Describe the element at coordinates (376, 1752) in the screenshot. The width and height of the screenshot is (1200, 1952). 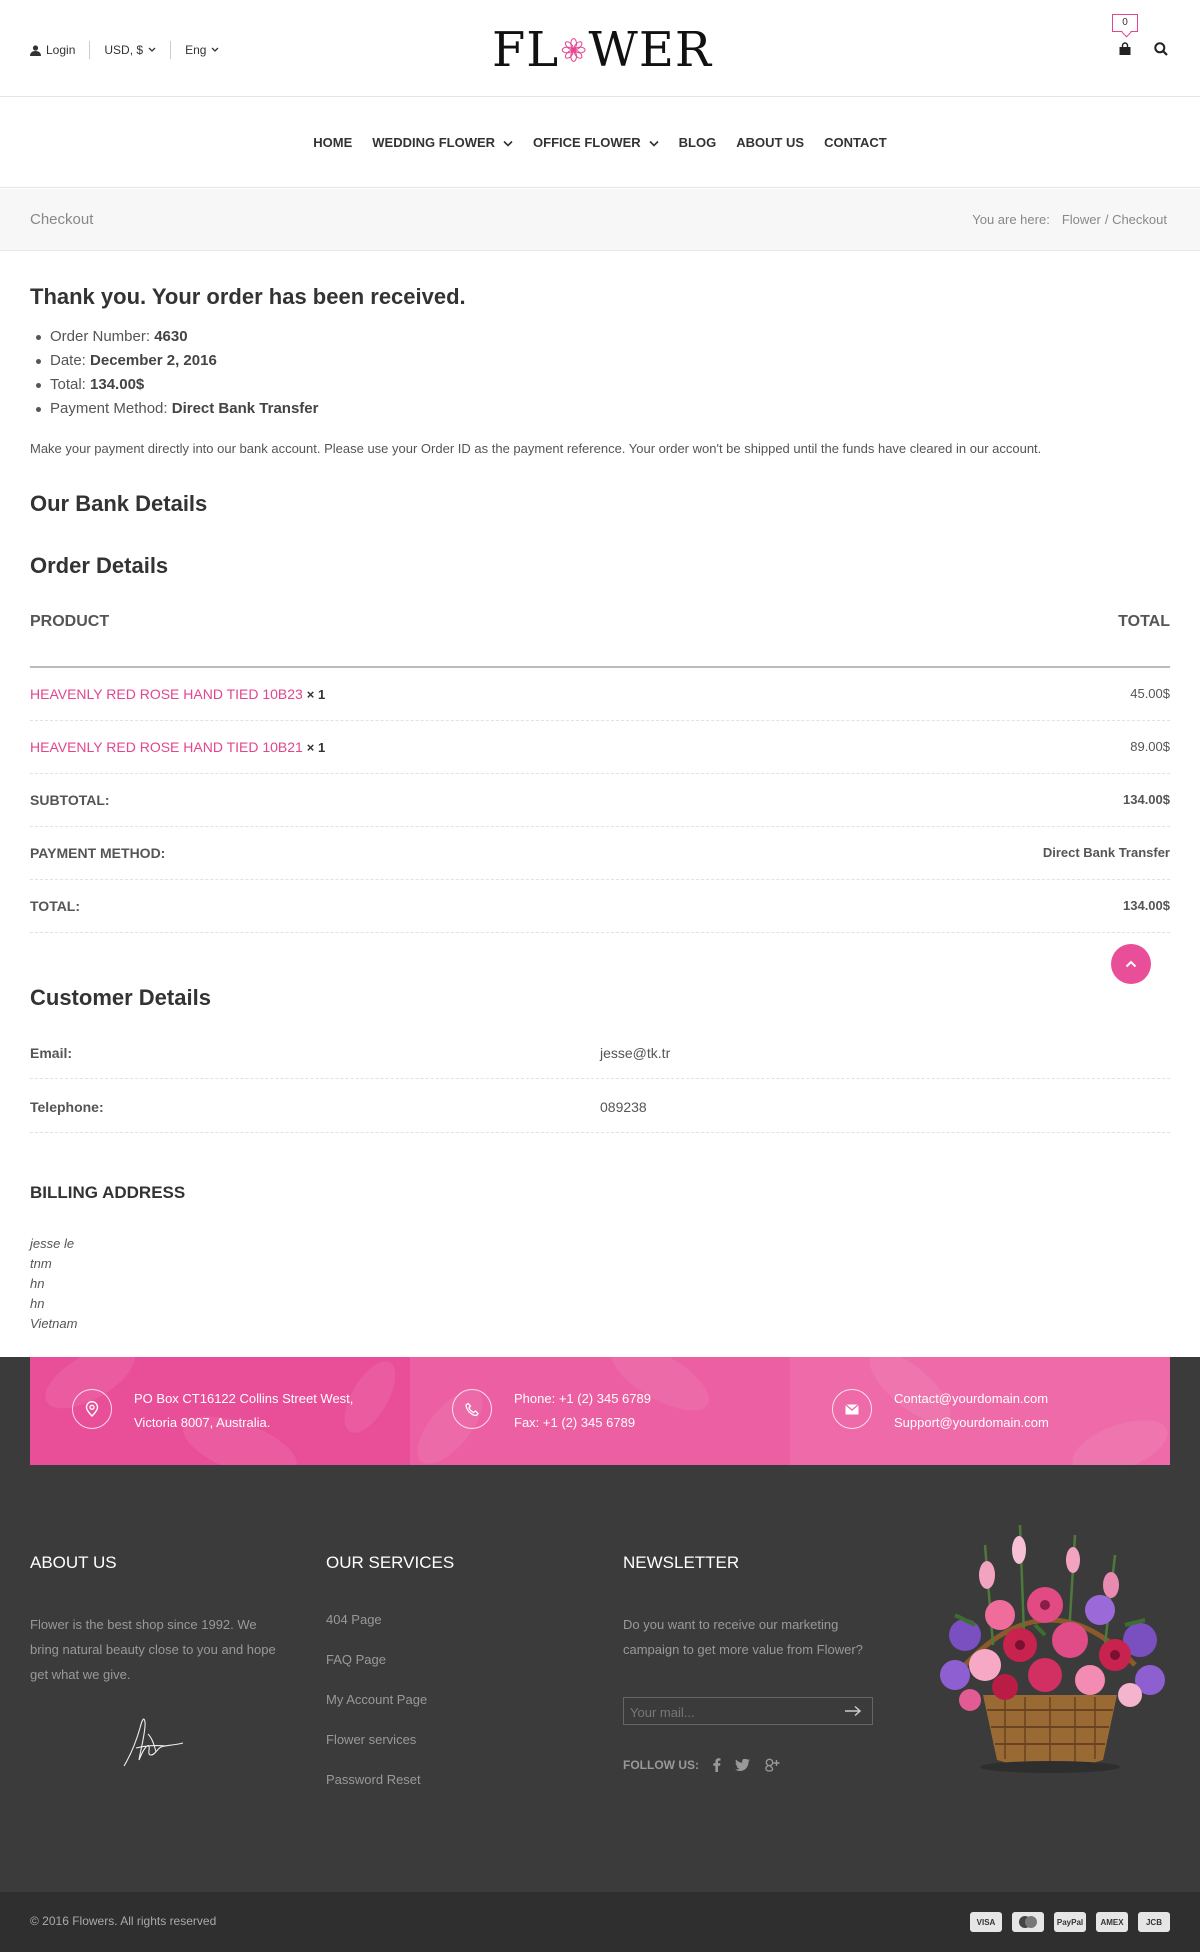
I see `list-item: Flower services` at that location.